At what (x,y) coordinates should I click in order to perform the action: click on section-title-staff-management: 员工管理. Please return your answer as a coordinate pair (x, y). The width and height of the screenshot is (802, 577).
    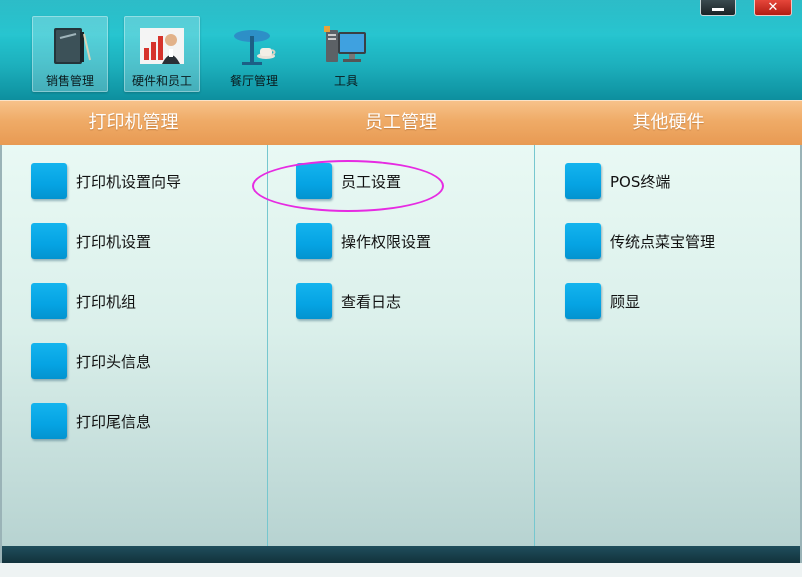
    Looking at the image, I should click on (401, 122).